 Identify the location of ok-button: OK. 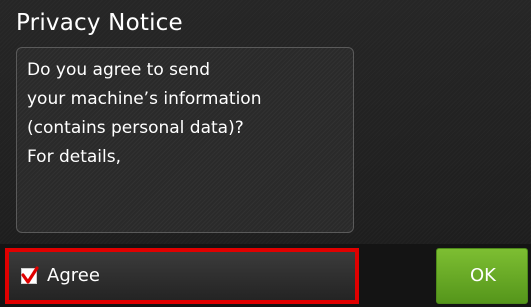
(482, 276).